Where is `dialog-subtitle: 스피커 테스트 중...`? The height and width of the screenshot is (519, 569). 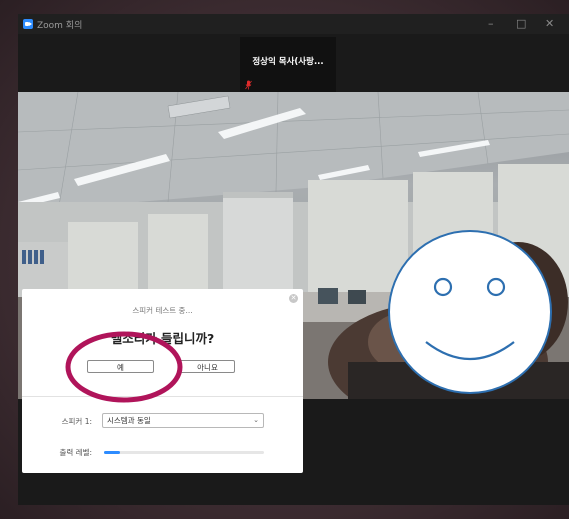 dialog-subtitle: 스피커 테스트 중... is located at coordinates (162, 310).